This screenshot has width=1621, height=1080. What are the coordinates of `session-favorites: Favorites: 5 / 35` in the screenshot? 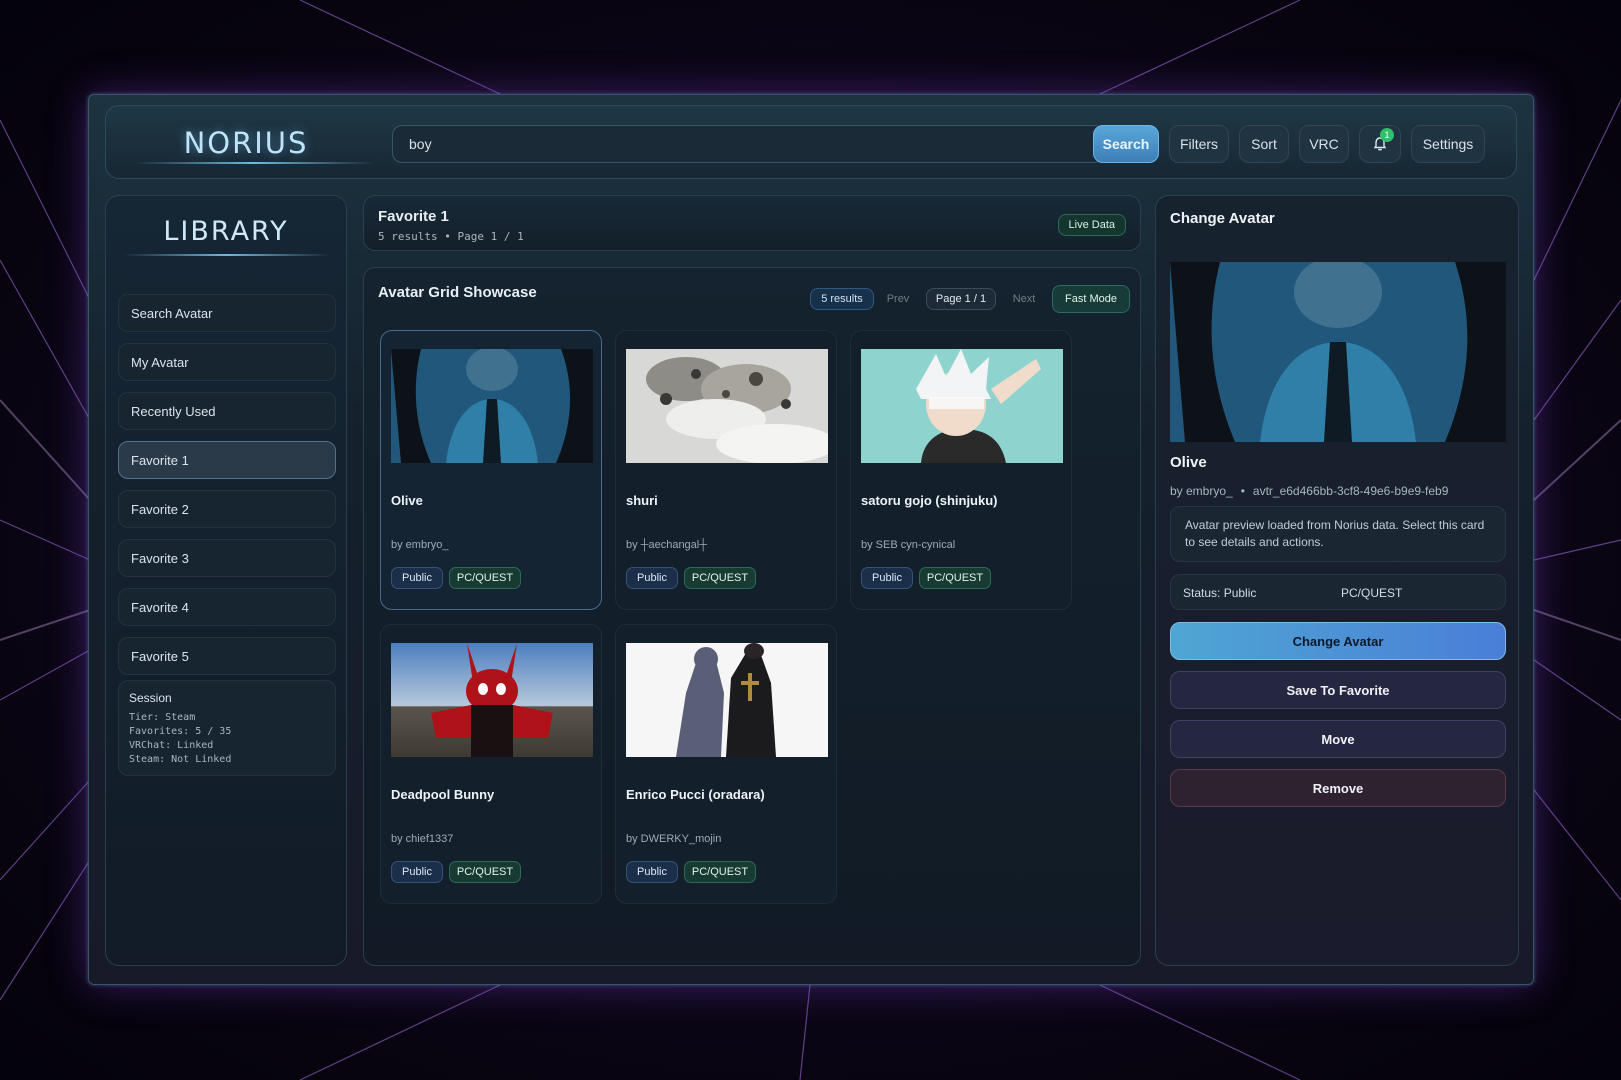 It's located at (180, 731).